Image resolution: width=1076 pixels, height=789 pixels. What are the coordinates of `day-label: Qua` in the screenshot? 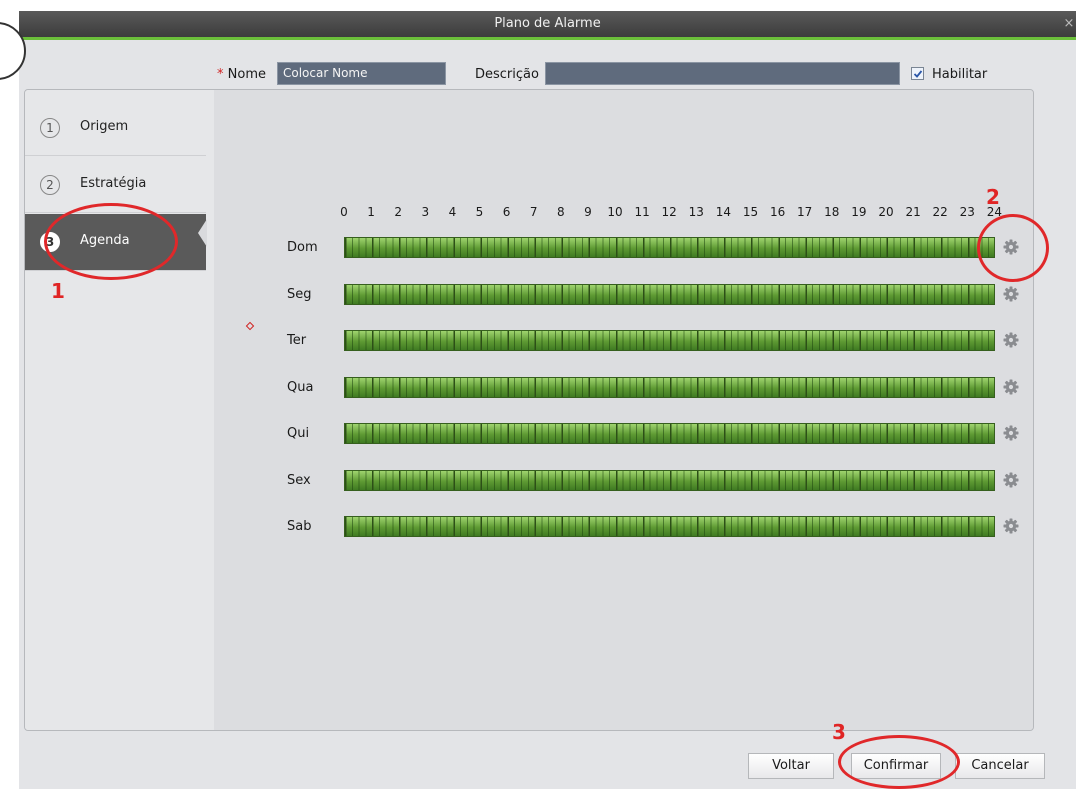 It's located at (300, 387).